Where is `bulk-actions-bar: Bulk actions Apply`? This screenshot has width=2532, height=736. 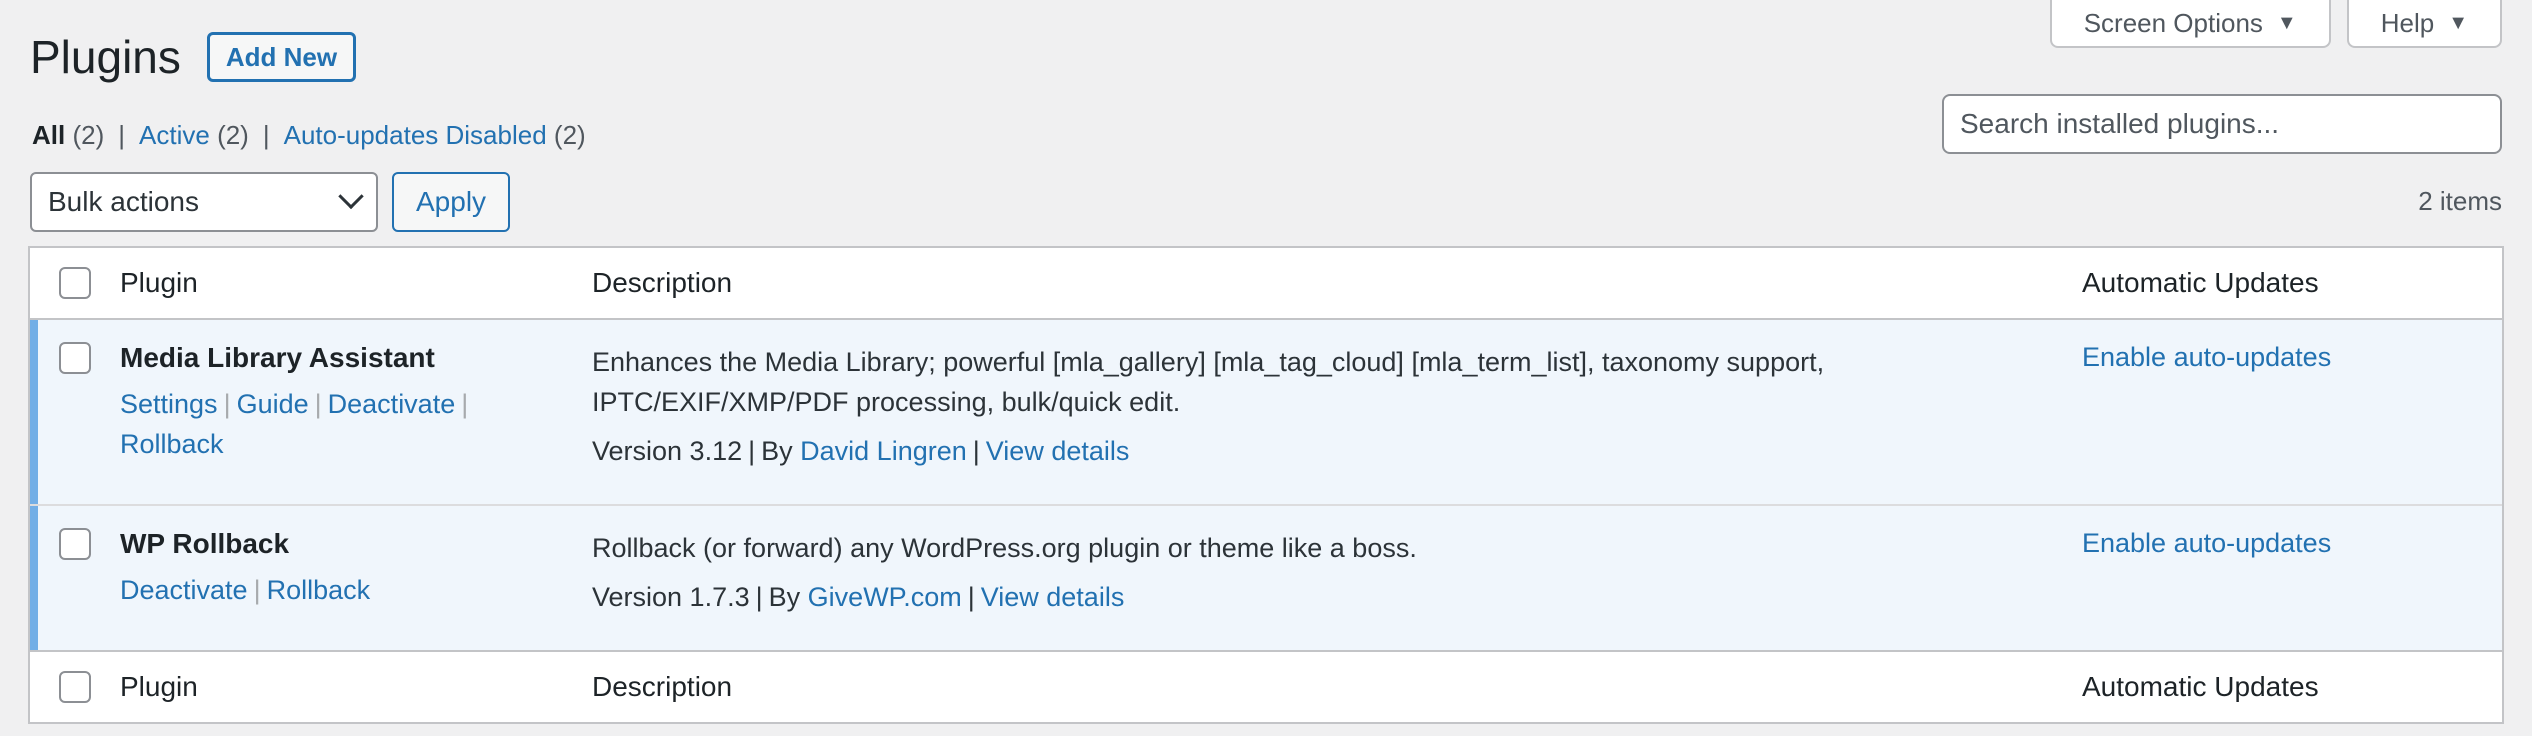 bulk-actions-bar: Bulk actions Apply is located at coordinates (270, 202).